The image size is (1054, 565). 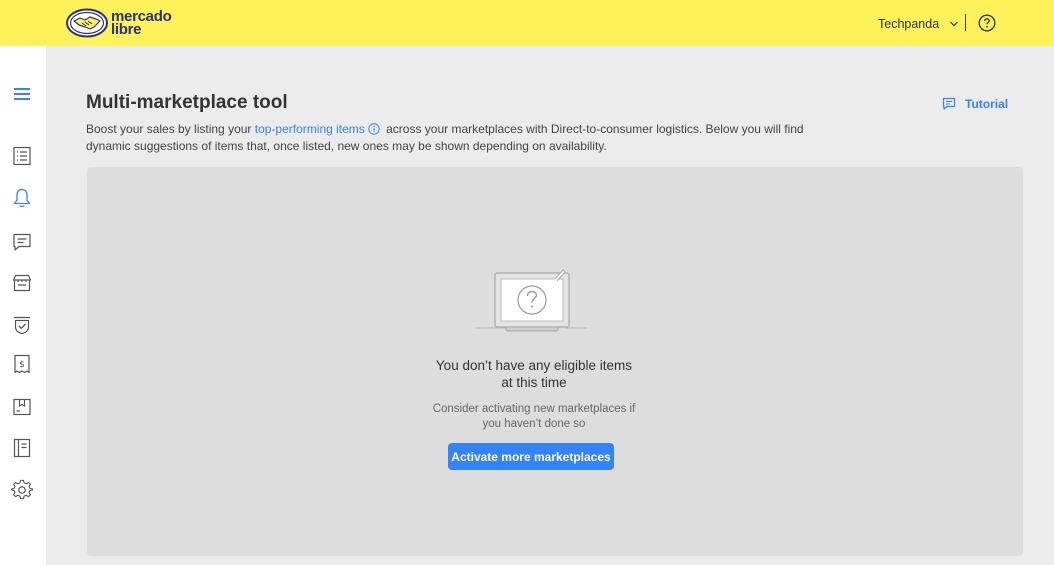 I want to click on laptop-question-icon, so click(x=531, y=300).